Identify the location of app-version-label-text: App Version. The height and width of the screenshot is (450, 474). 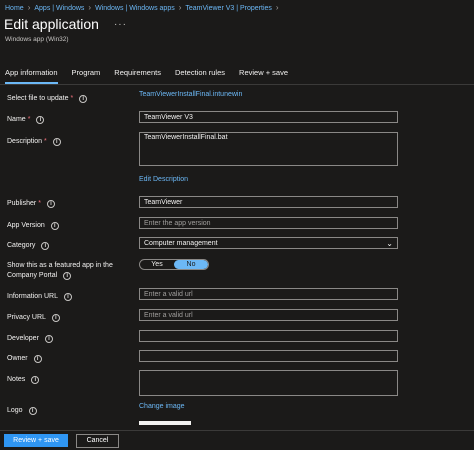
(26, 225).